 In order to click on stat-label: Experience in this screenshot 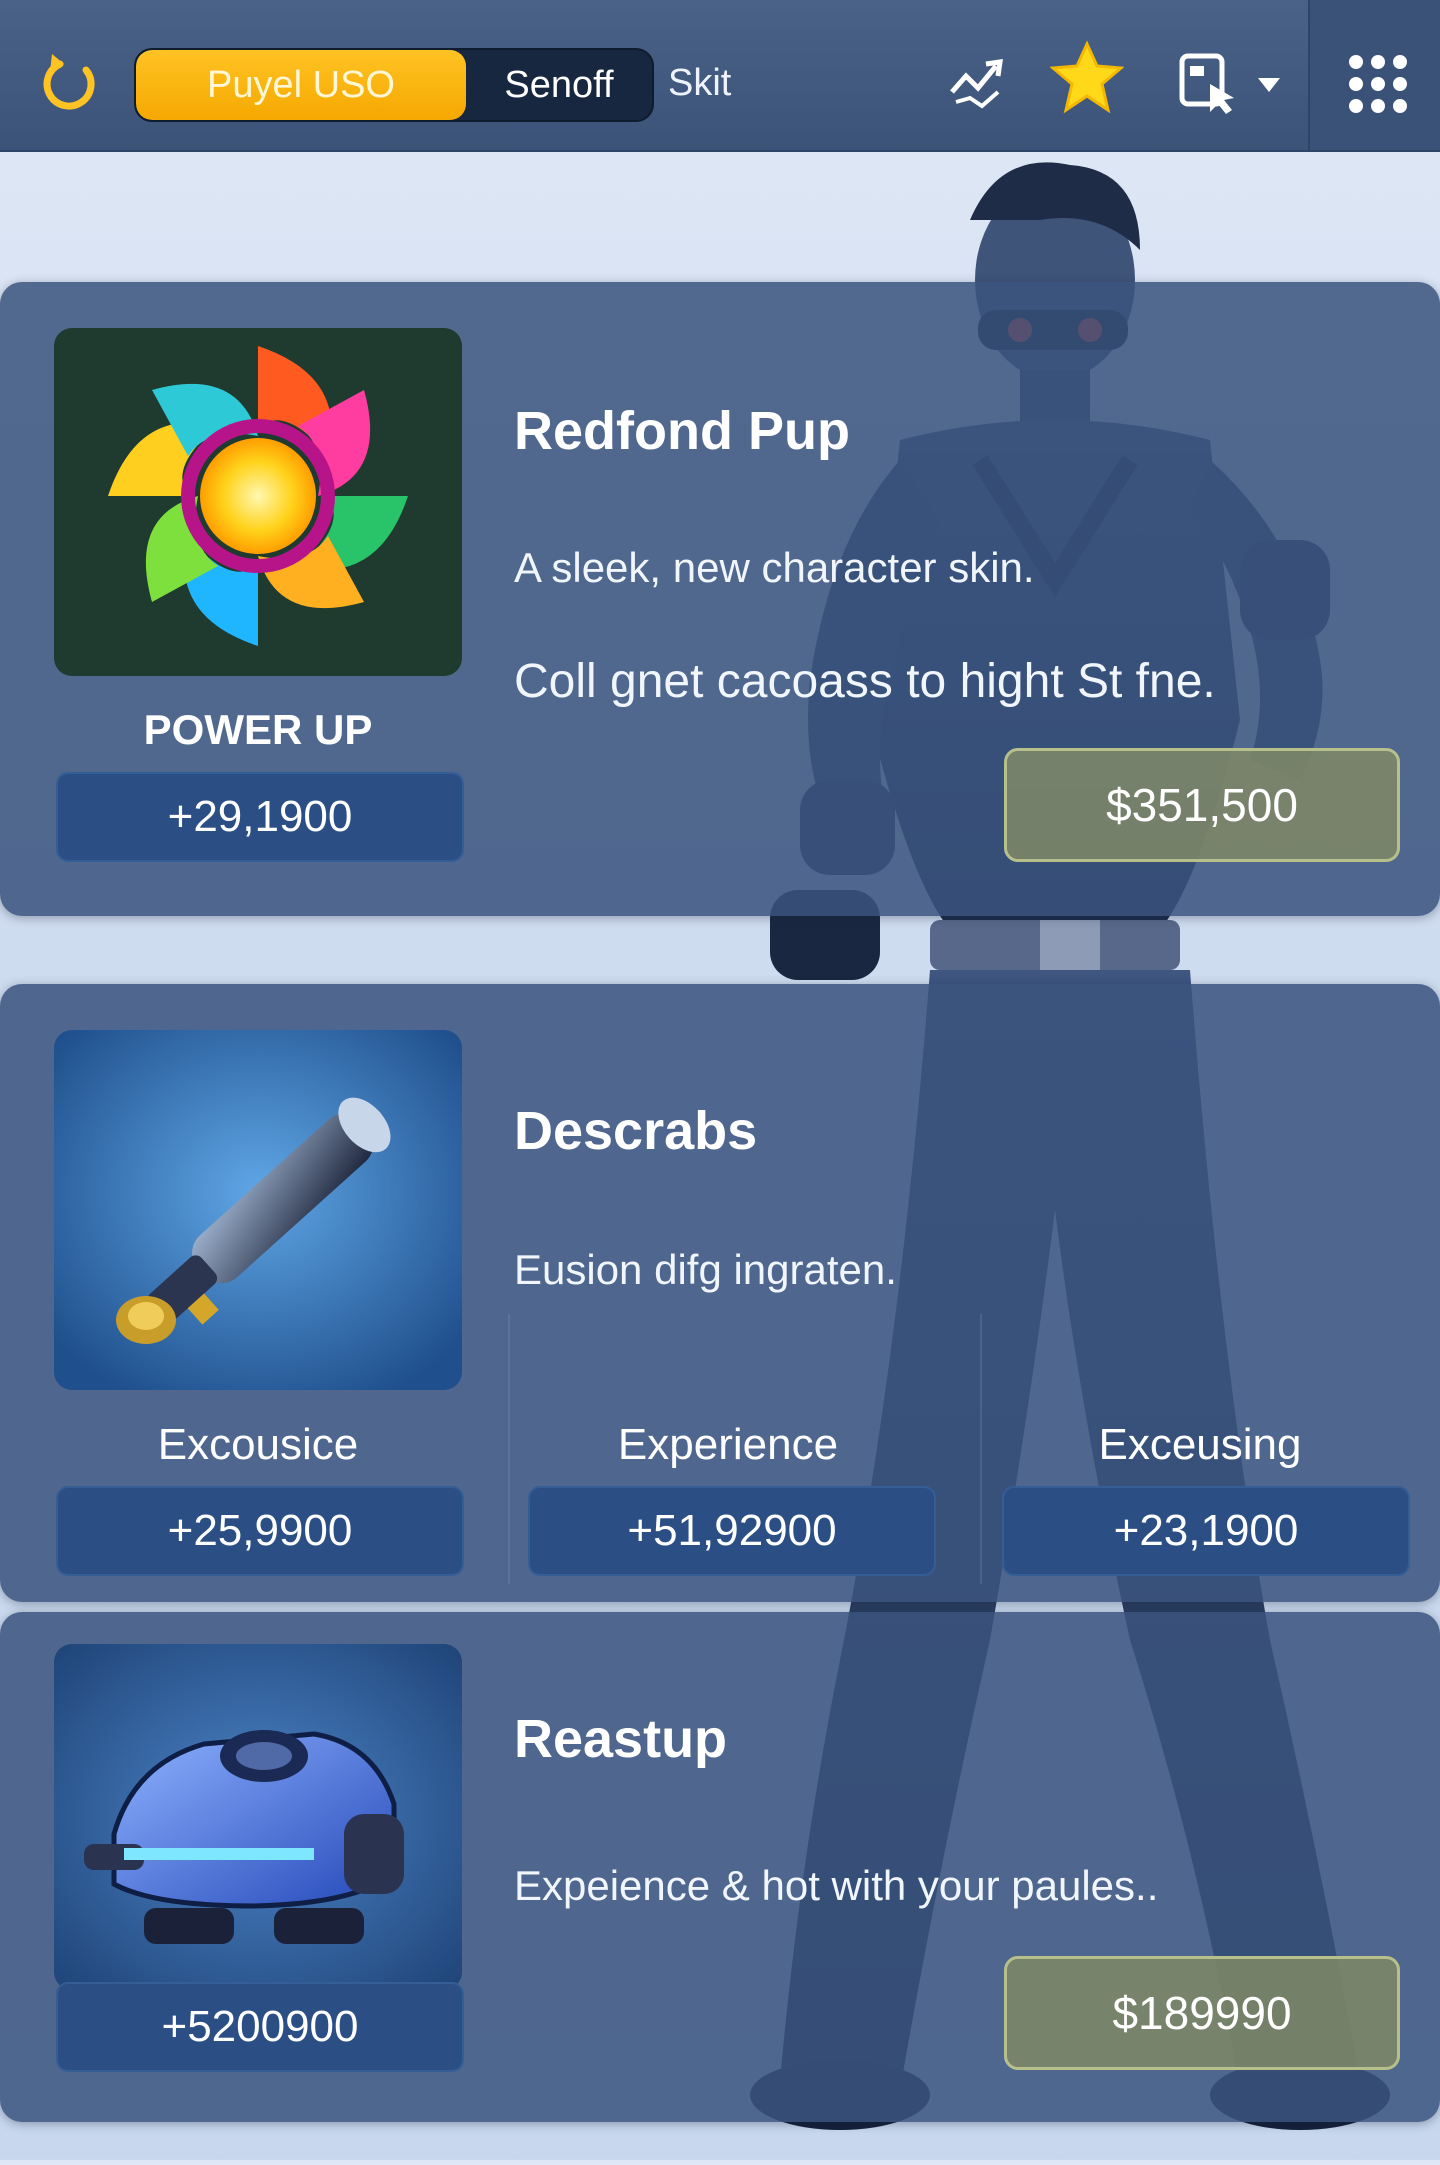, I will do `click(728, 1444)`.